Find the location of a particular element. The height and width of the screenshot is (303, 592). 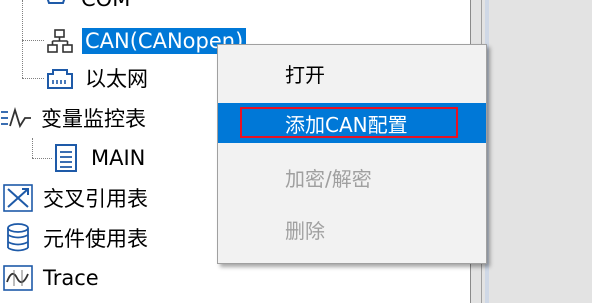

tree-item-trace: Trace is located at coordinates (52, 278).